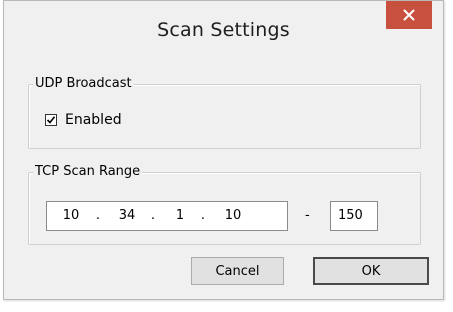 This screenshot has height=312, width=453. What do you see at coordinates (127, 215) in the screenshot?
I see `ip-octet-2: 34` at bounding box center [127, 215].